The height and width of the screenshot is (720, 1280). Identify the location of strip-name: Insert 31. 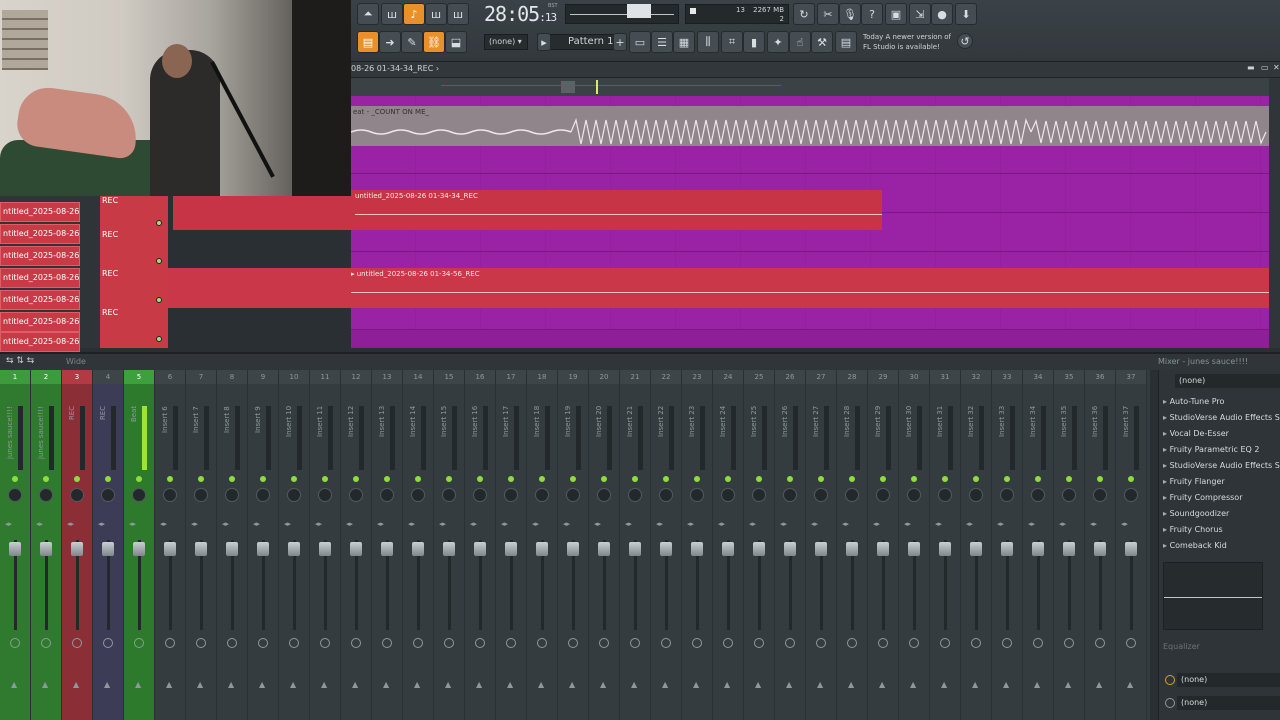
(940, 441).